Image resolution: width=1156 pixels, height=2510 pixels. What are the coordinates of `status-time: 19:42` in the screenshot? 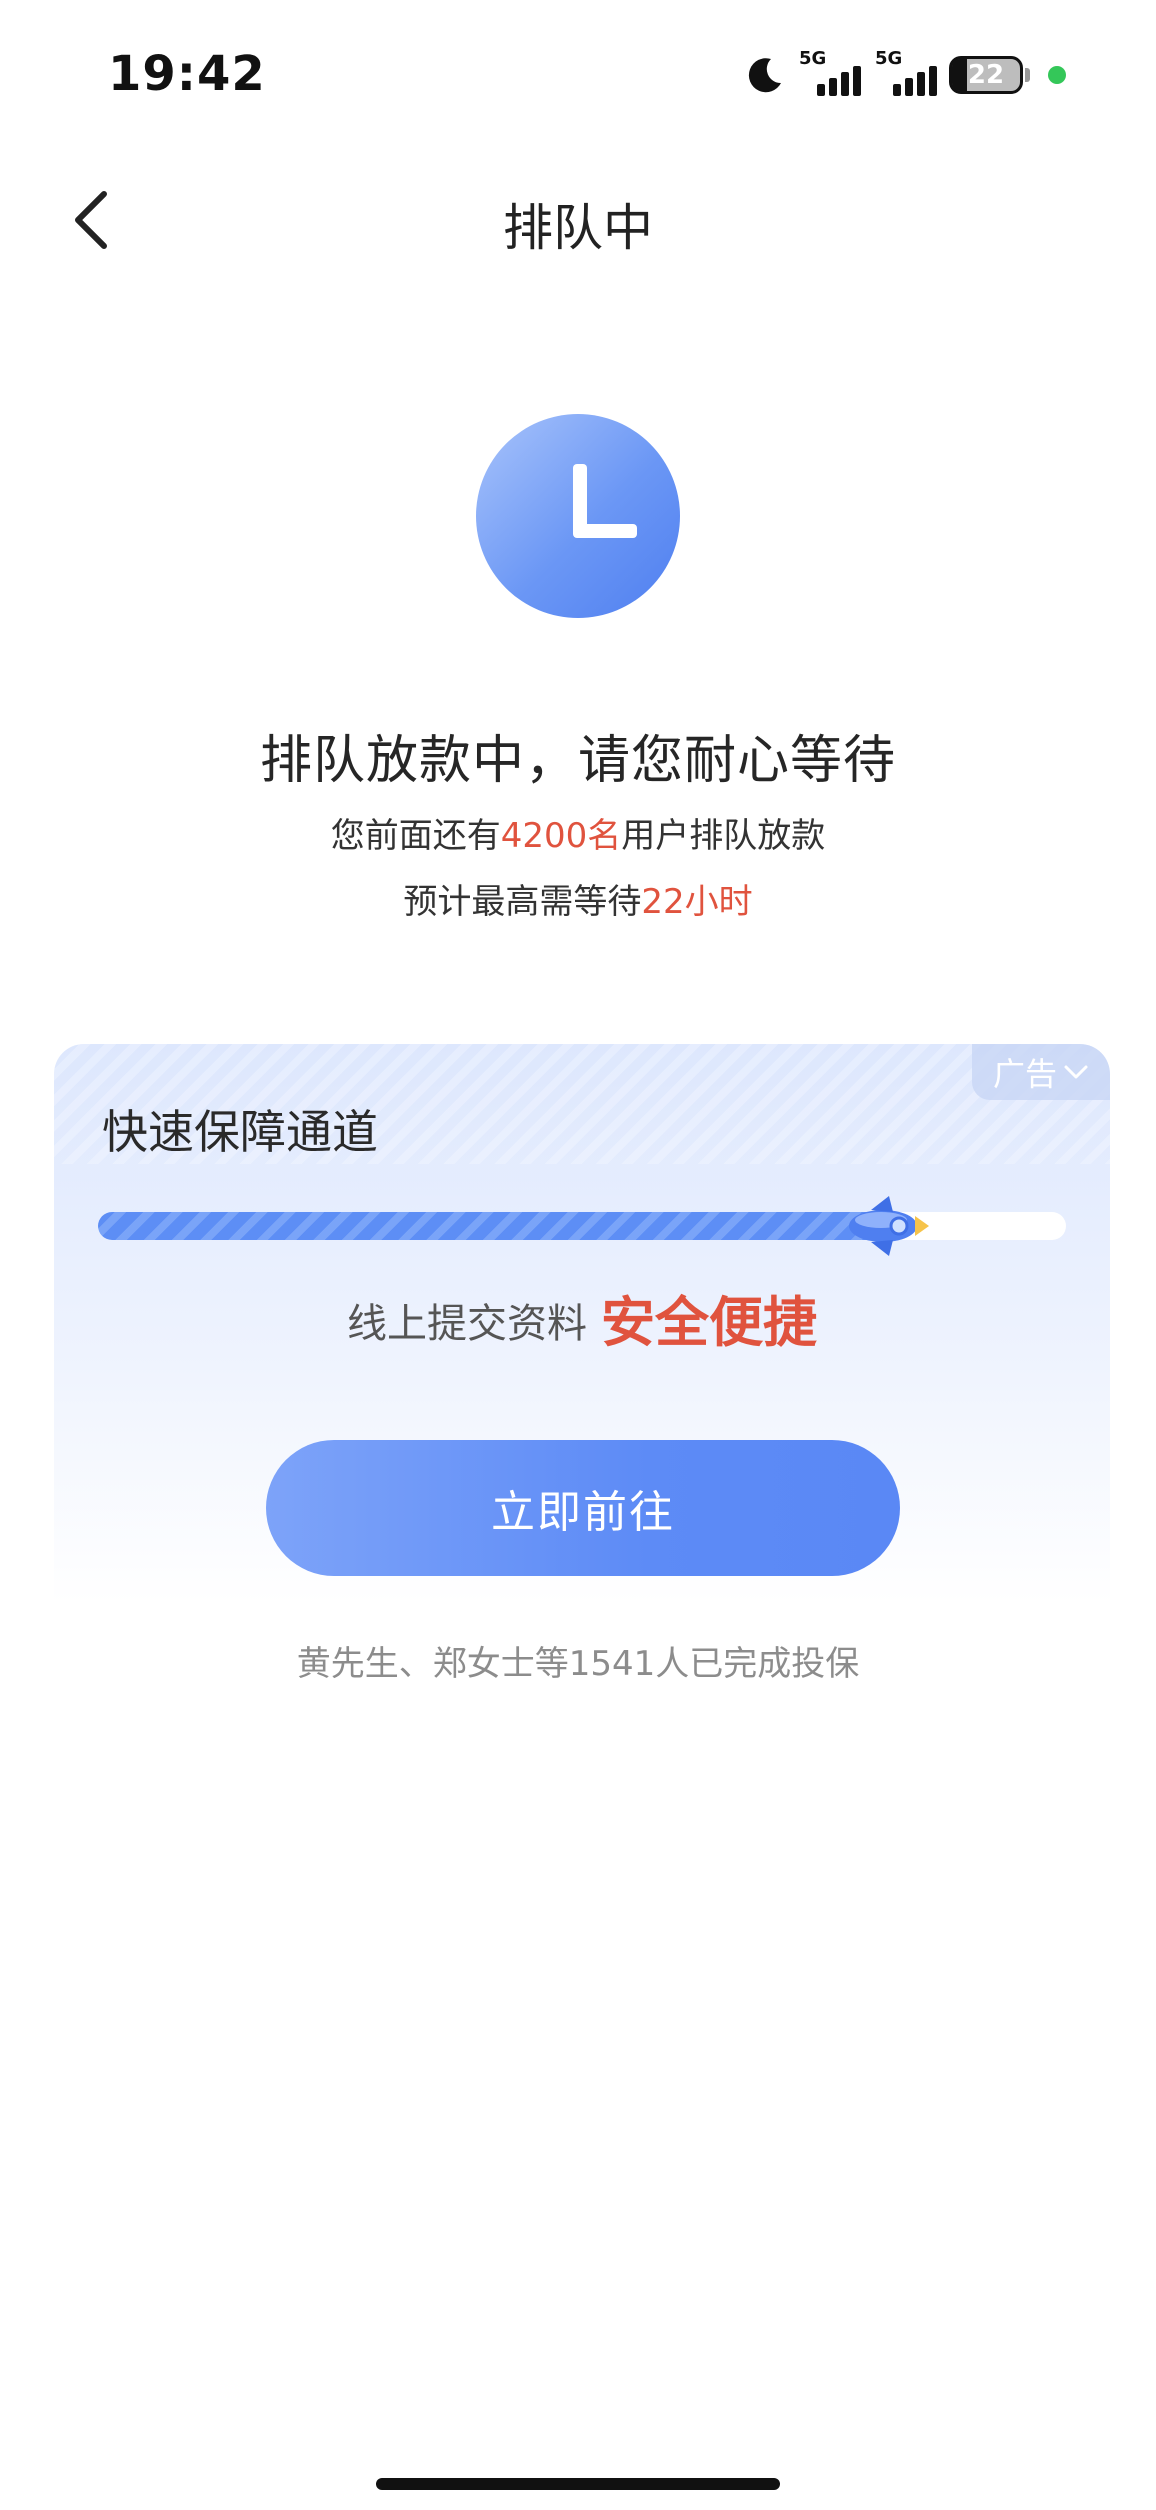 It's located at (187, 74).